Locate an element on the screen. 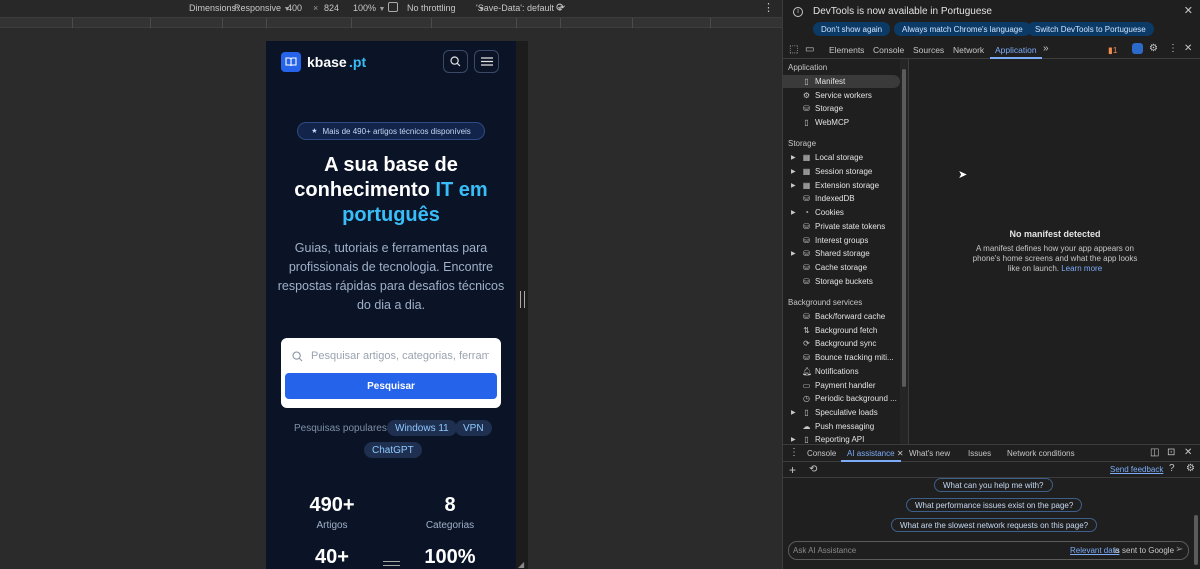 The width and height of the screenshot is (1200, 569). section-application: Application is located at coordinates (808, 67).